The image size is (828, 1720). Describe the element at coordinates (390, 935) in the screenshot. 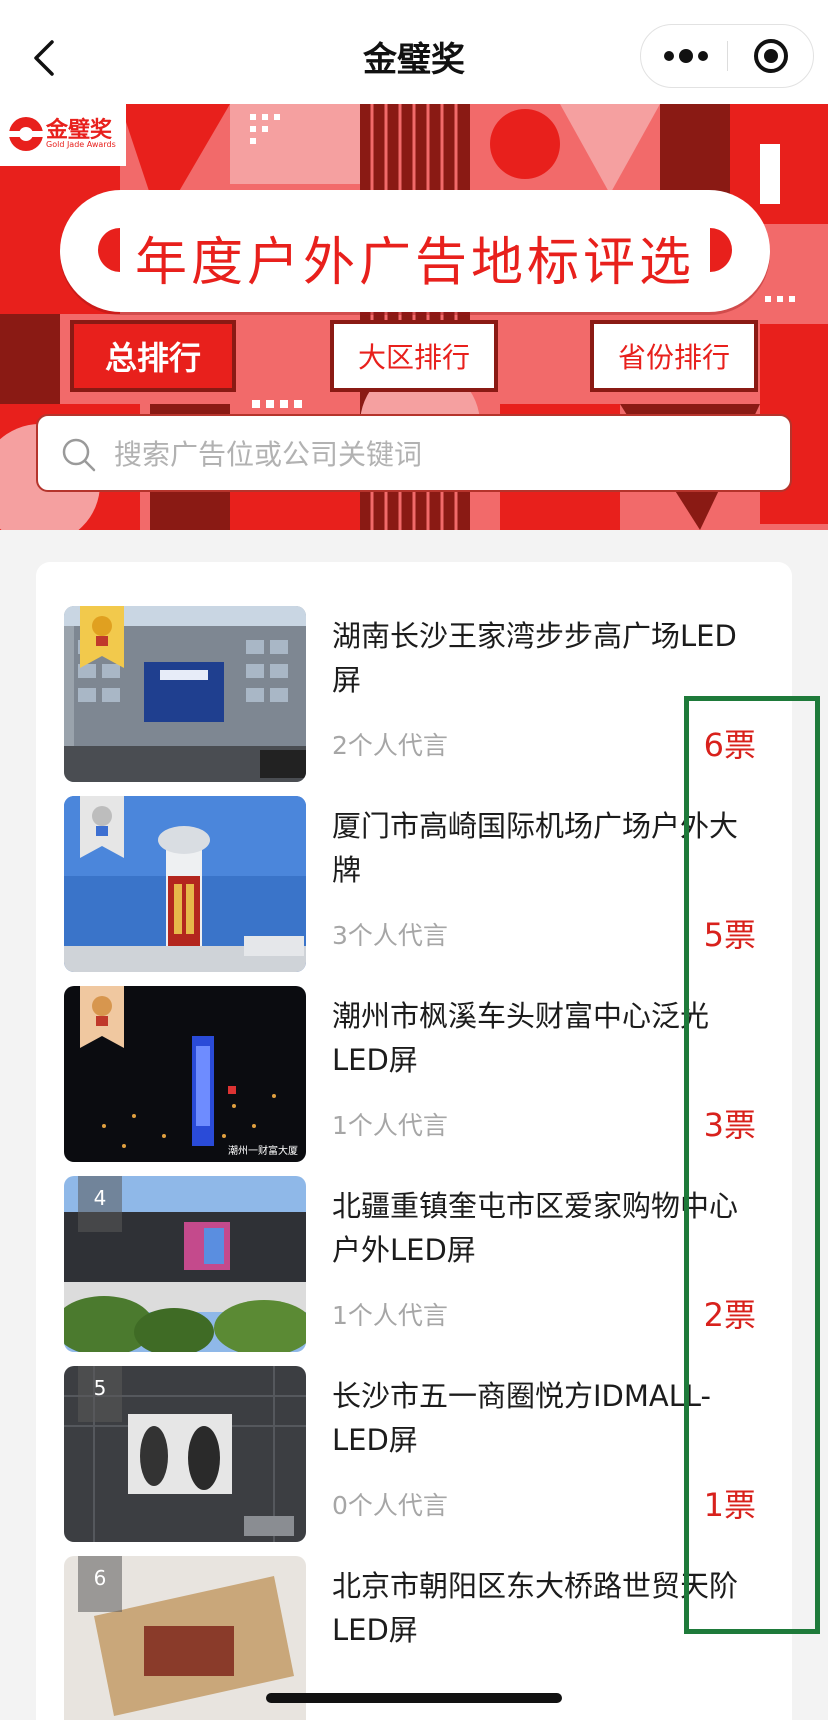

I see `endorser-count: 3个人代言` at that location.